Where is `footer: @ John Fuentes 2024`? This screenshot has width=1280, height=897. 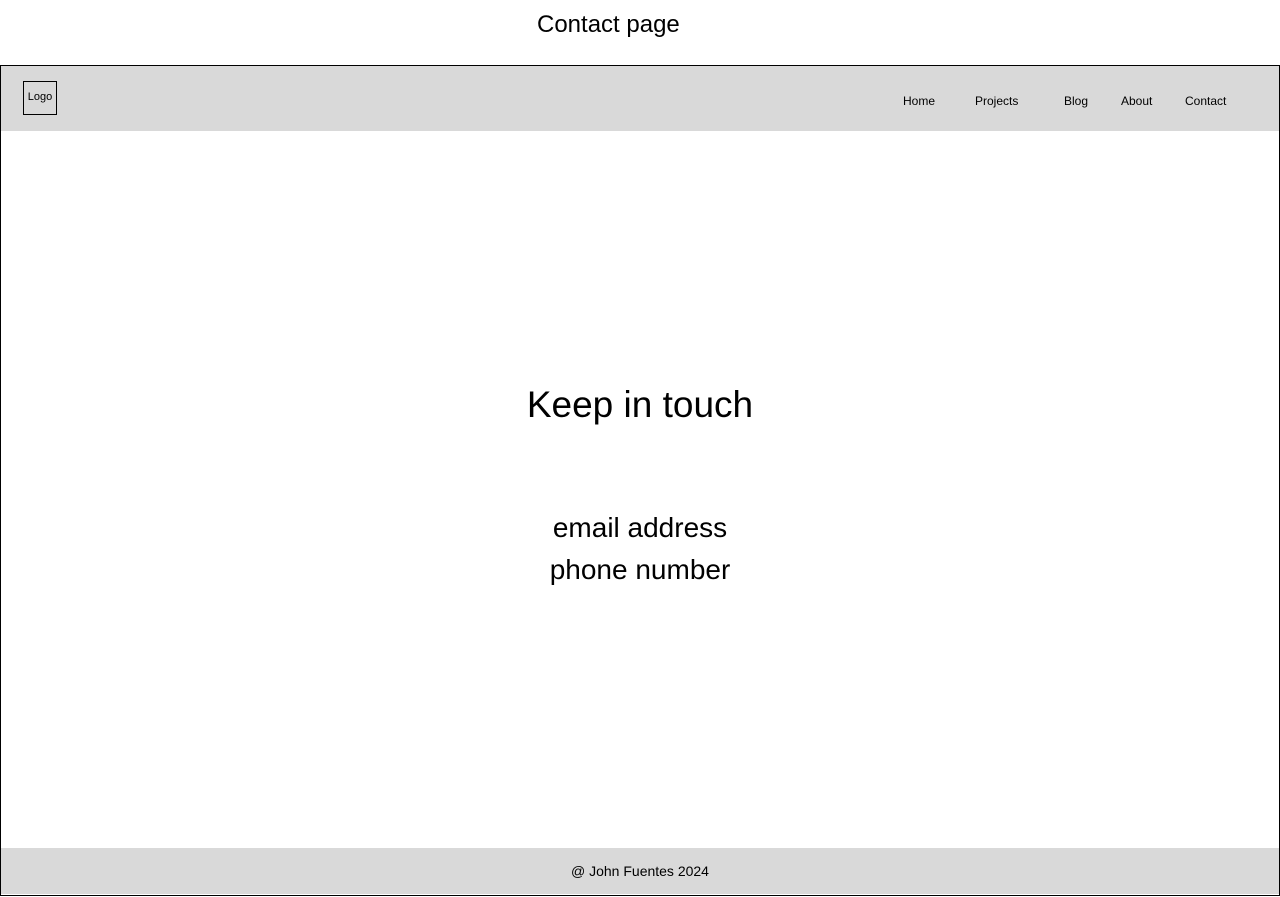
footer: @ John Fuentes 2024 is located at coordinates (640, 871).